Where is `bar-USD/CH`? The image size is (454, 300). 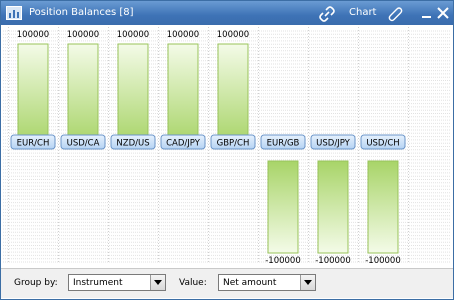 bar-USD/CH is located at coordinates (383, 207).